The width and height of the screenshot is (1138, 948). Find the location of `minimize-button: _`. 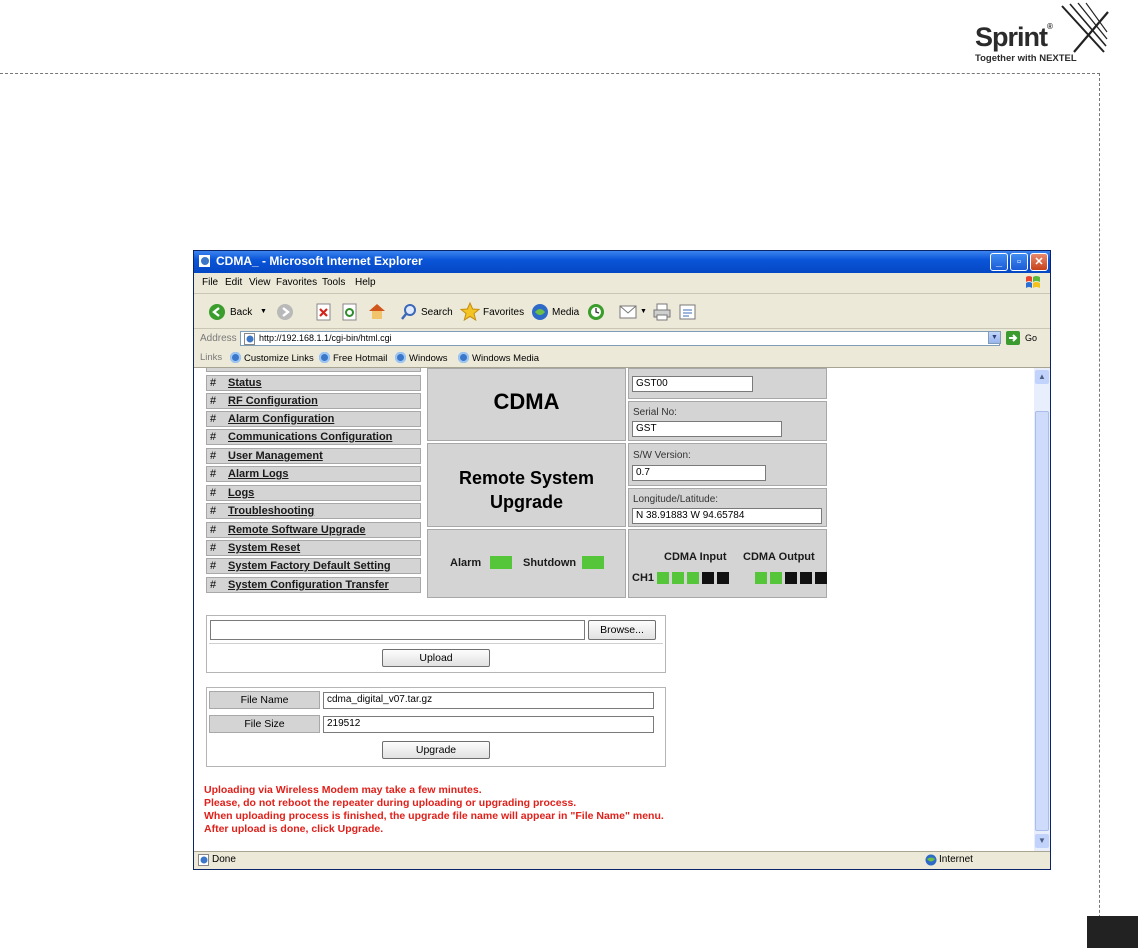

minimize-button: _ is located at coordinates (999, 262).